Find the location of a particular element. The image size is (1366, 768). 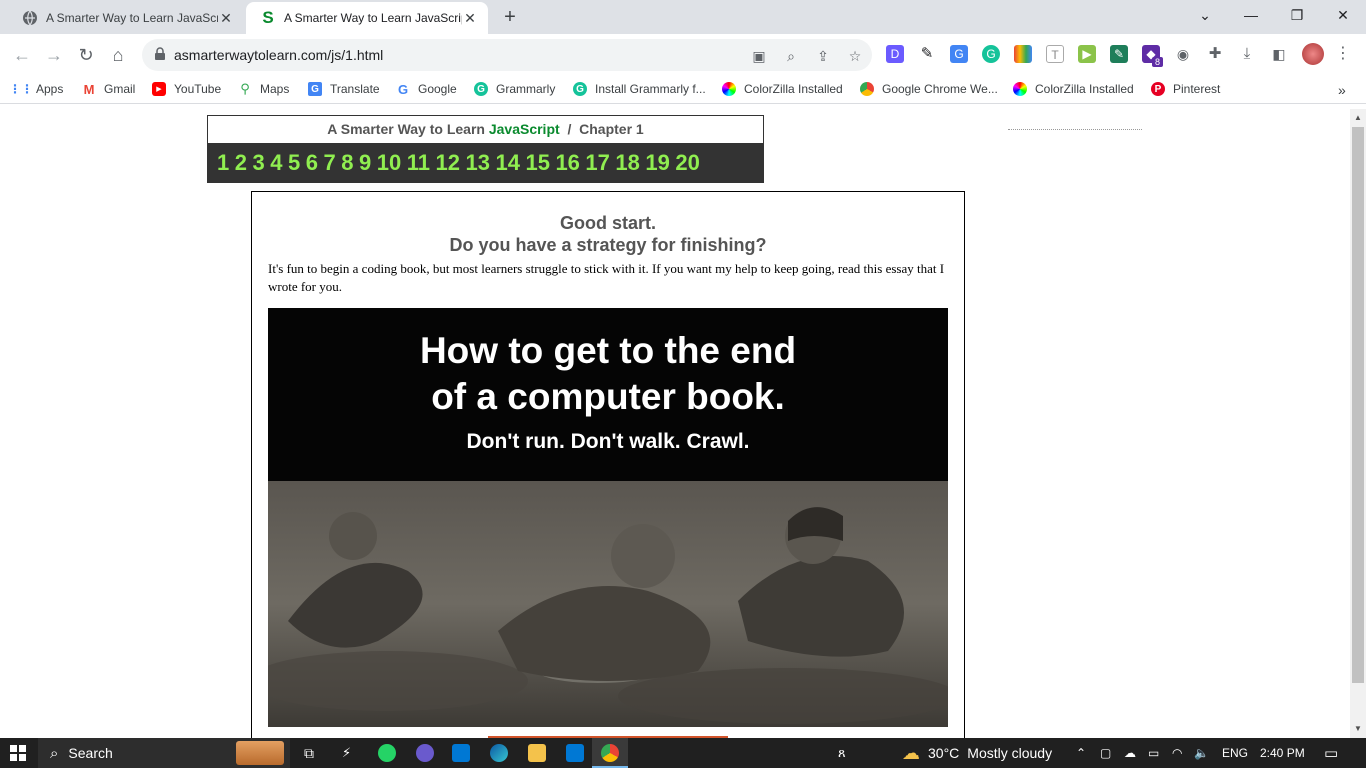

chapter-link: 20 is located at coordinates (687, 163).